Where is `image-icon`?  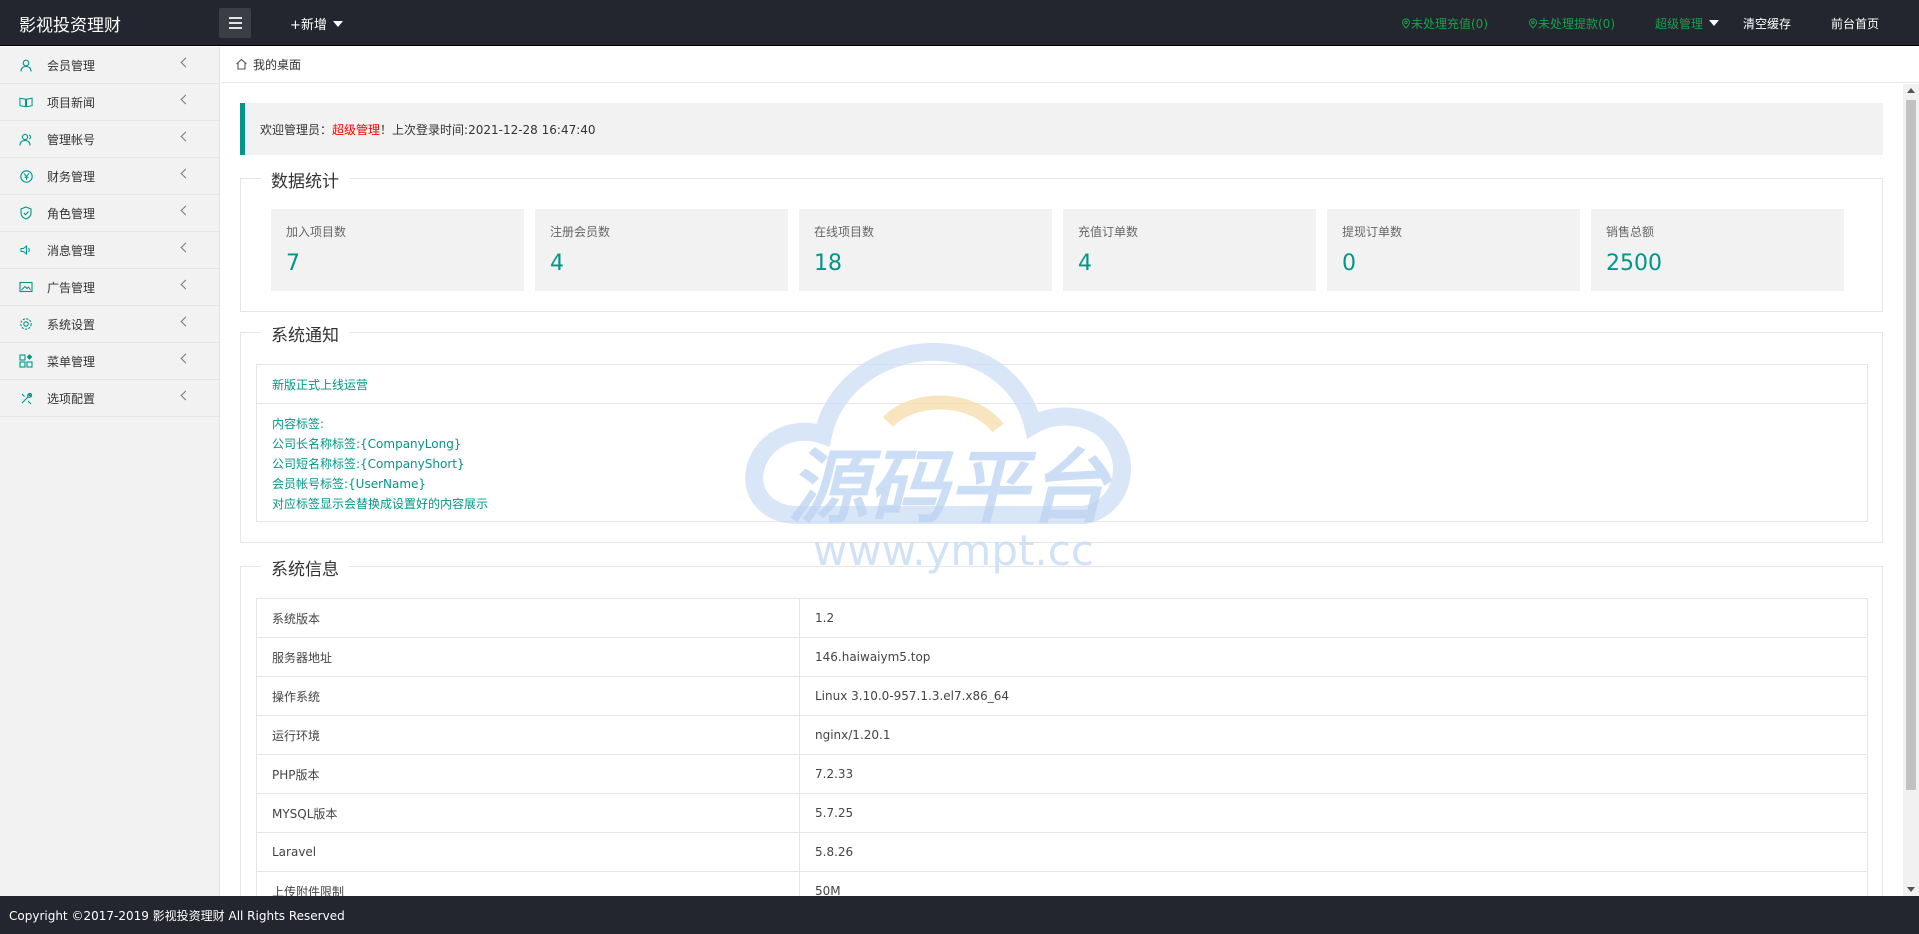 image-icon is located at coordinates (26, 287).